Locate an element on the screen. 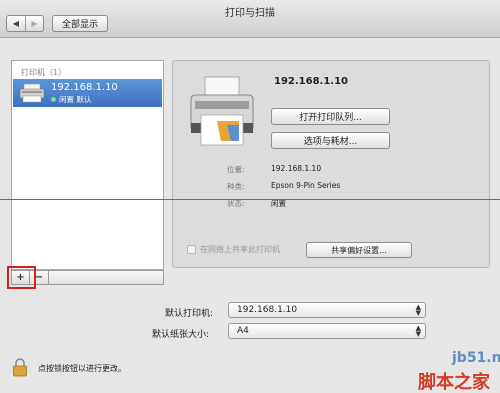 The height and width of the screenshot is (393, 500). default-printer-value: 192.168.1.10 is located at coordinates (267, 310).